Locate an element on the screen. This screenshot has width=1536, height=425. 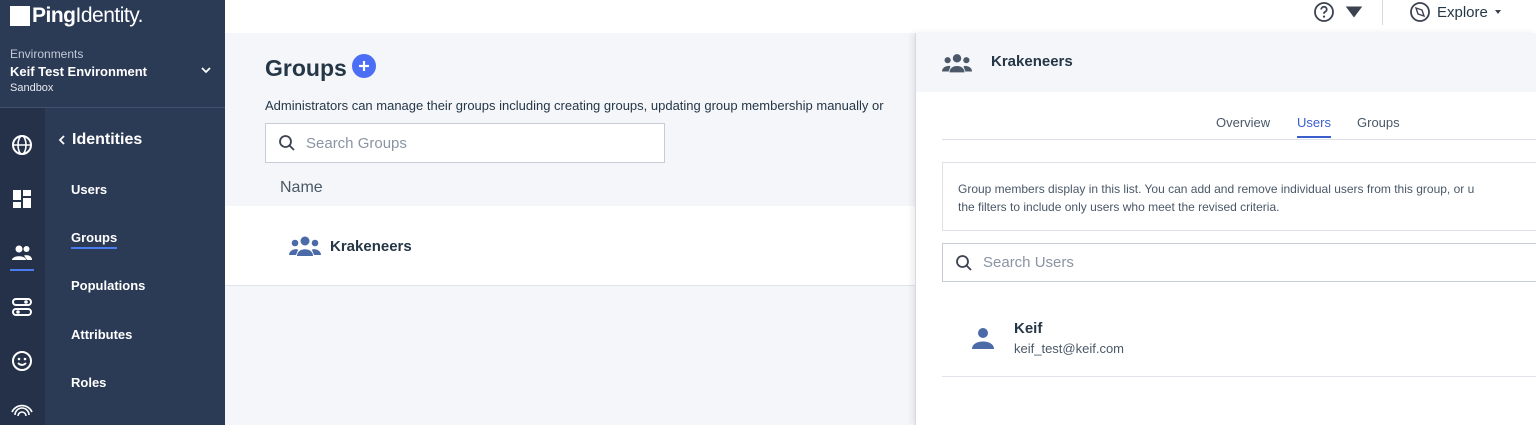
active-rail-indicator is located at coordinates (22, 270).